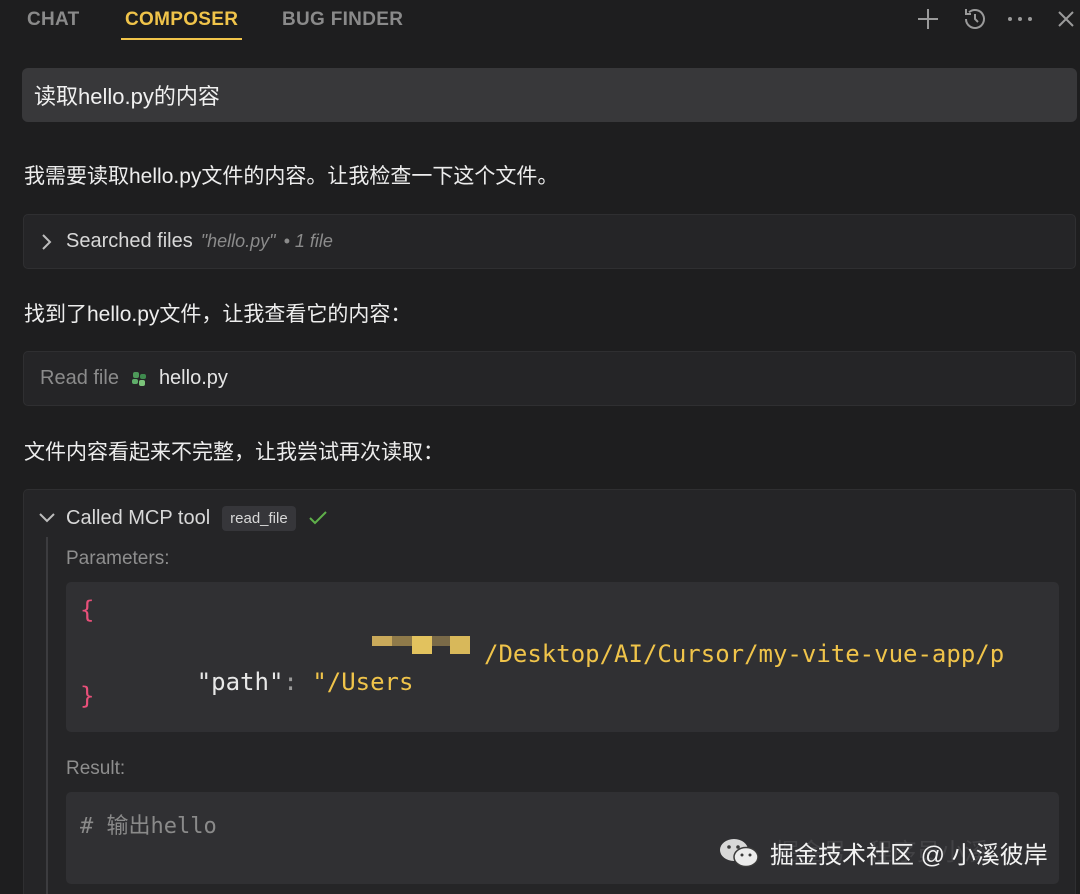 This screenshot has width=1080, height=894. What do you see at coordinates (291, 176) in the screenshot?
I see `assistant-message: 我需要读取hello.py文件的内容。让我检查一下这个文件。` at bounding box center [291, 176].